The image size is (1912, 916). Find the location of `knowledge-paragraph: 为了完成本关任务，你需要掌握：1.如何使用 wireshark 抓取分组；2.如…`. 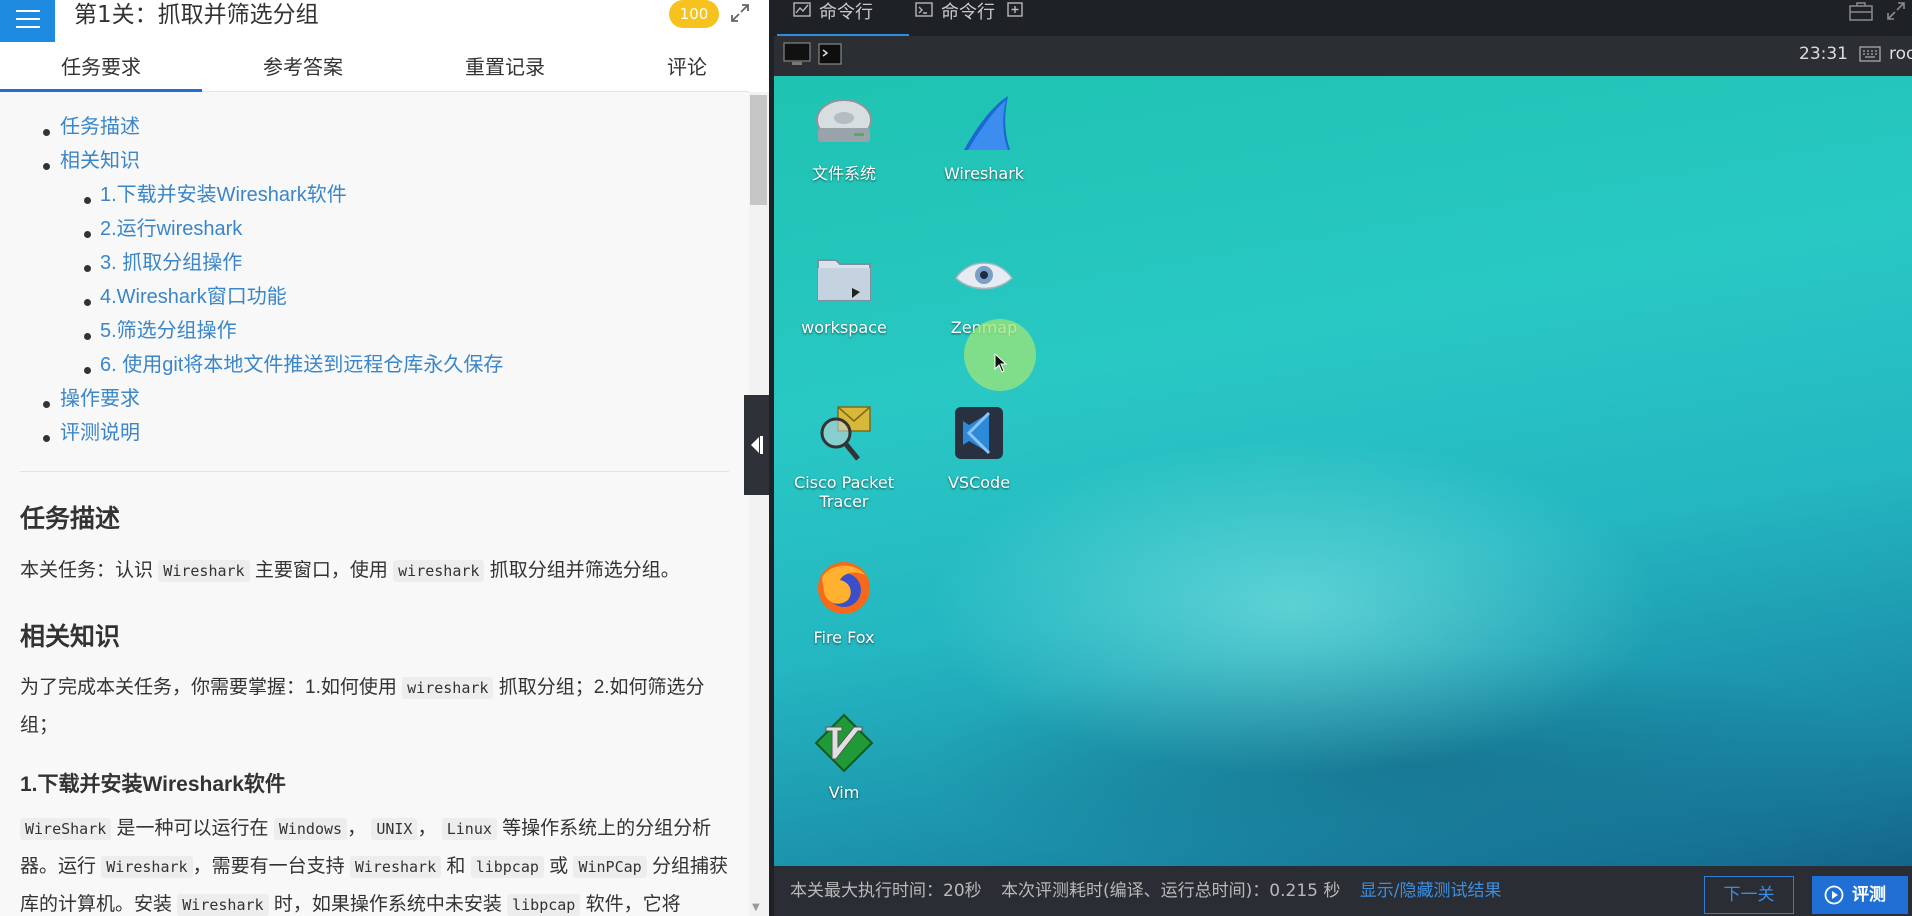

knowledge-paragraph: 为了完成本关任务，你需要掌握：1.如何使用 wireshark 抓取分组；2.如… is located at coordinates (375, 706).